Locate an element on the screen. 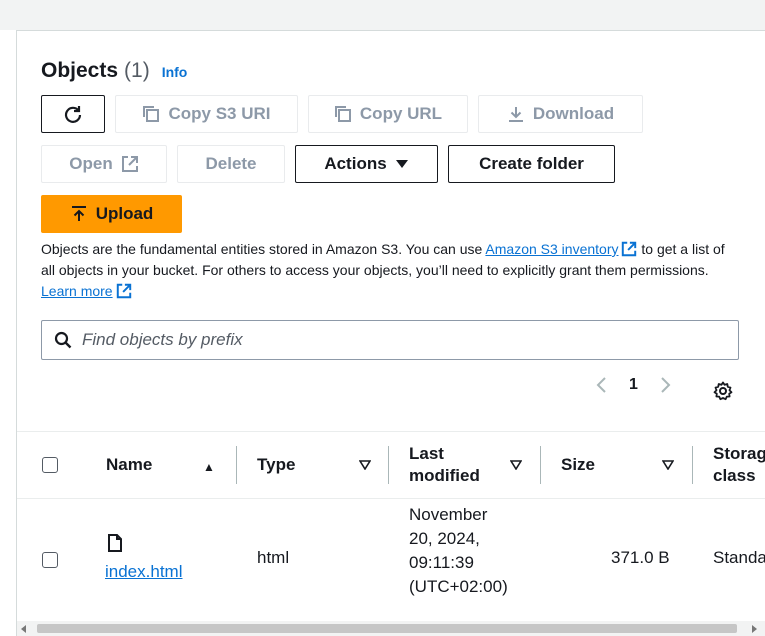 The width and height of the screenshot is (765, 636). create-folder-label: Create folder is located at coordinates (531, 163).